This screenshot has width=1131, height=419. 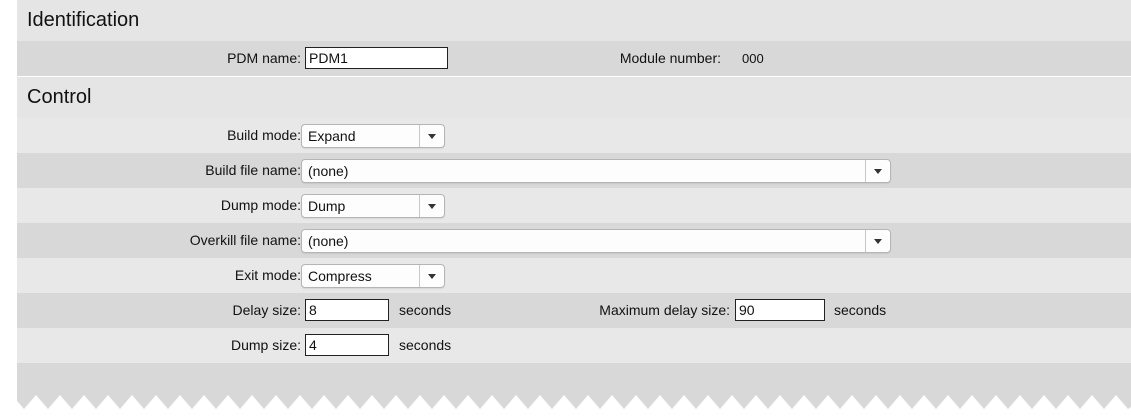 What do you see at coordinates (574, 97) in the screenshot?
I see `control-header: Control` at bounding box center [574, 97].